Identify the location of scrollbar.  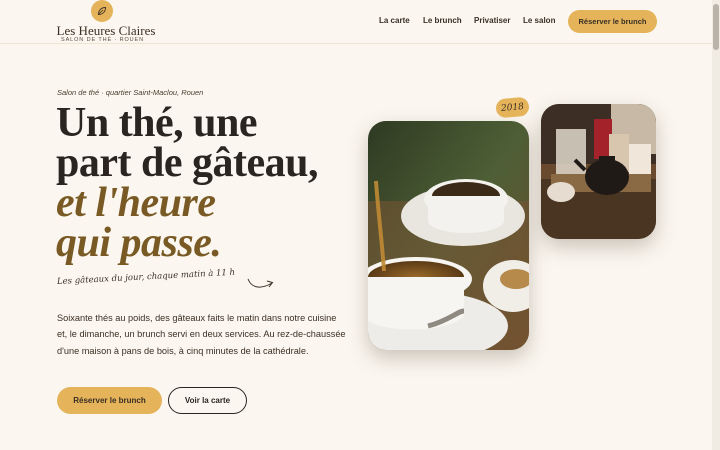
(716, 225).